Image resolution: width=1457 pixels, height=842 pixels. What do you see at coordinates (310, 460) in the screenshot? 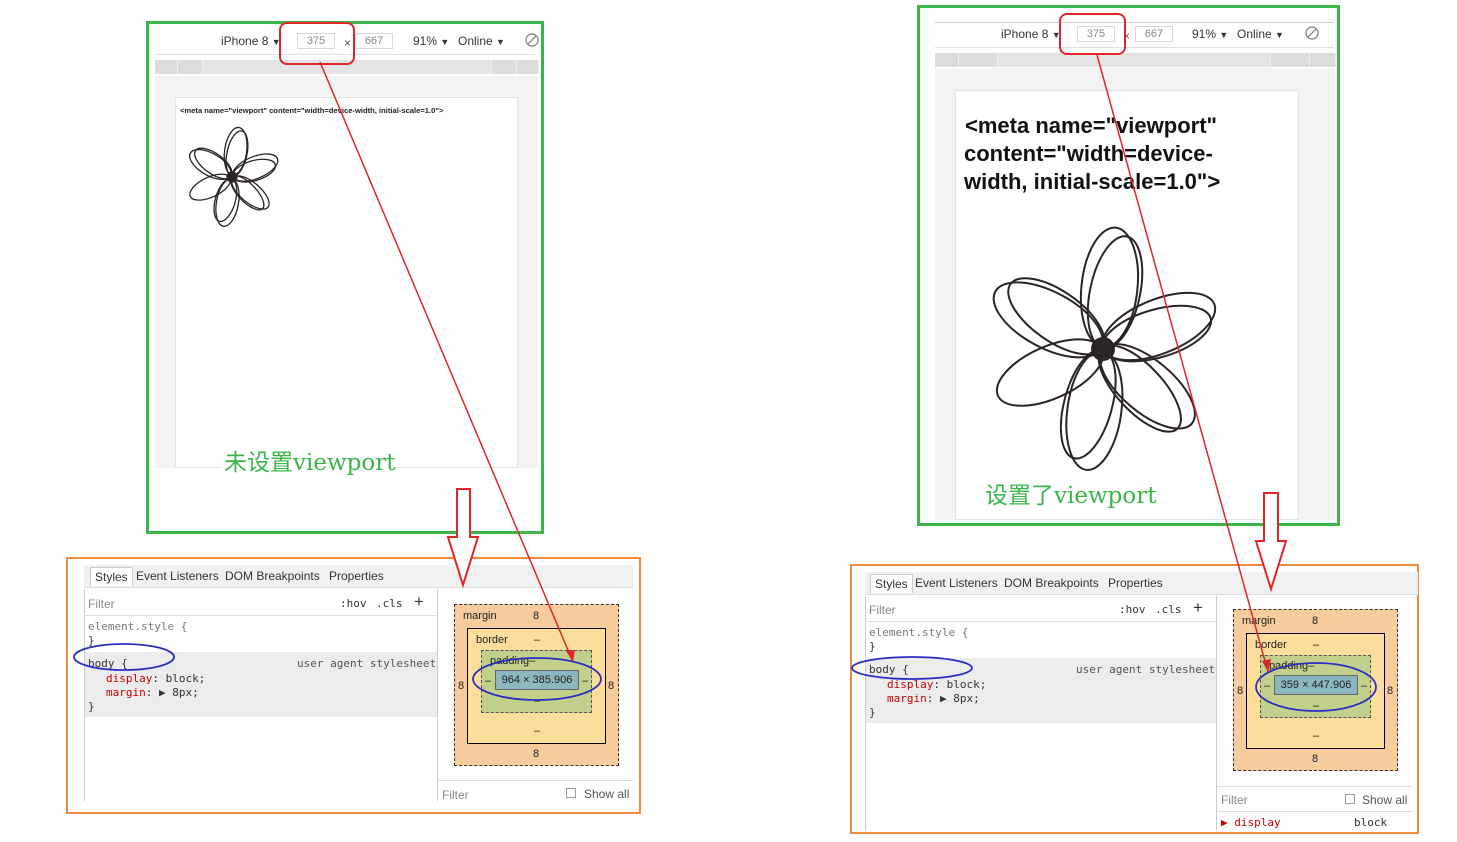
I see `caption-no-viewport: 未设置viewport` at bounding box center [310, 460].